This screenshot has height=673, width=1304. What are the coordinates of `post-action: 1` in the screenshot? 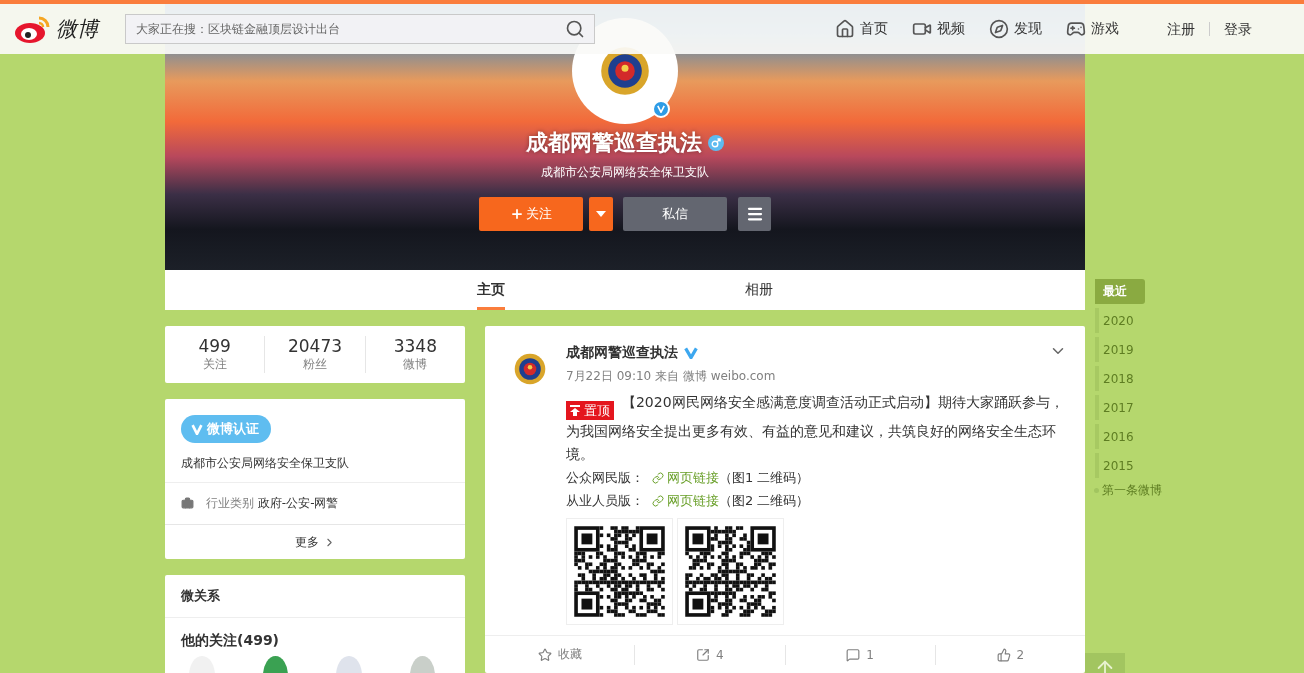 It's located at (859, 654).